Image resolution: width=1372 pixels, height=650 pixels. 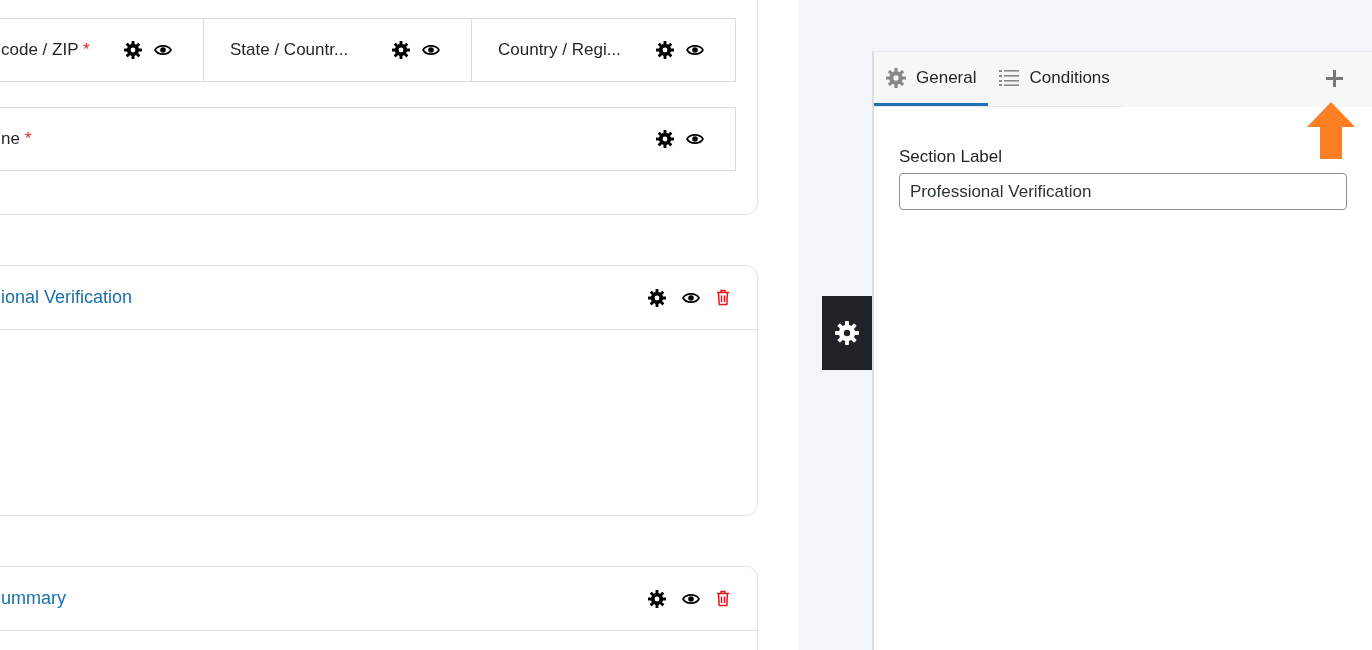 I want to click on section-title: ummary, so click(x=34, y=598).